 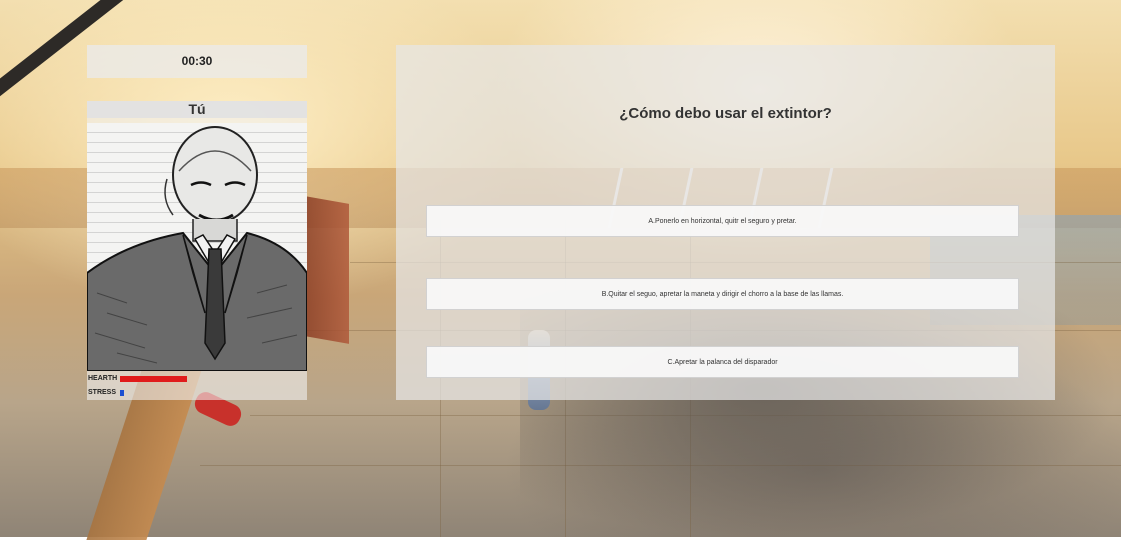 I want to click on health-bar-fill, so click(x=153, y=379).